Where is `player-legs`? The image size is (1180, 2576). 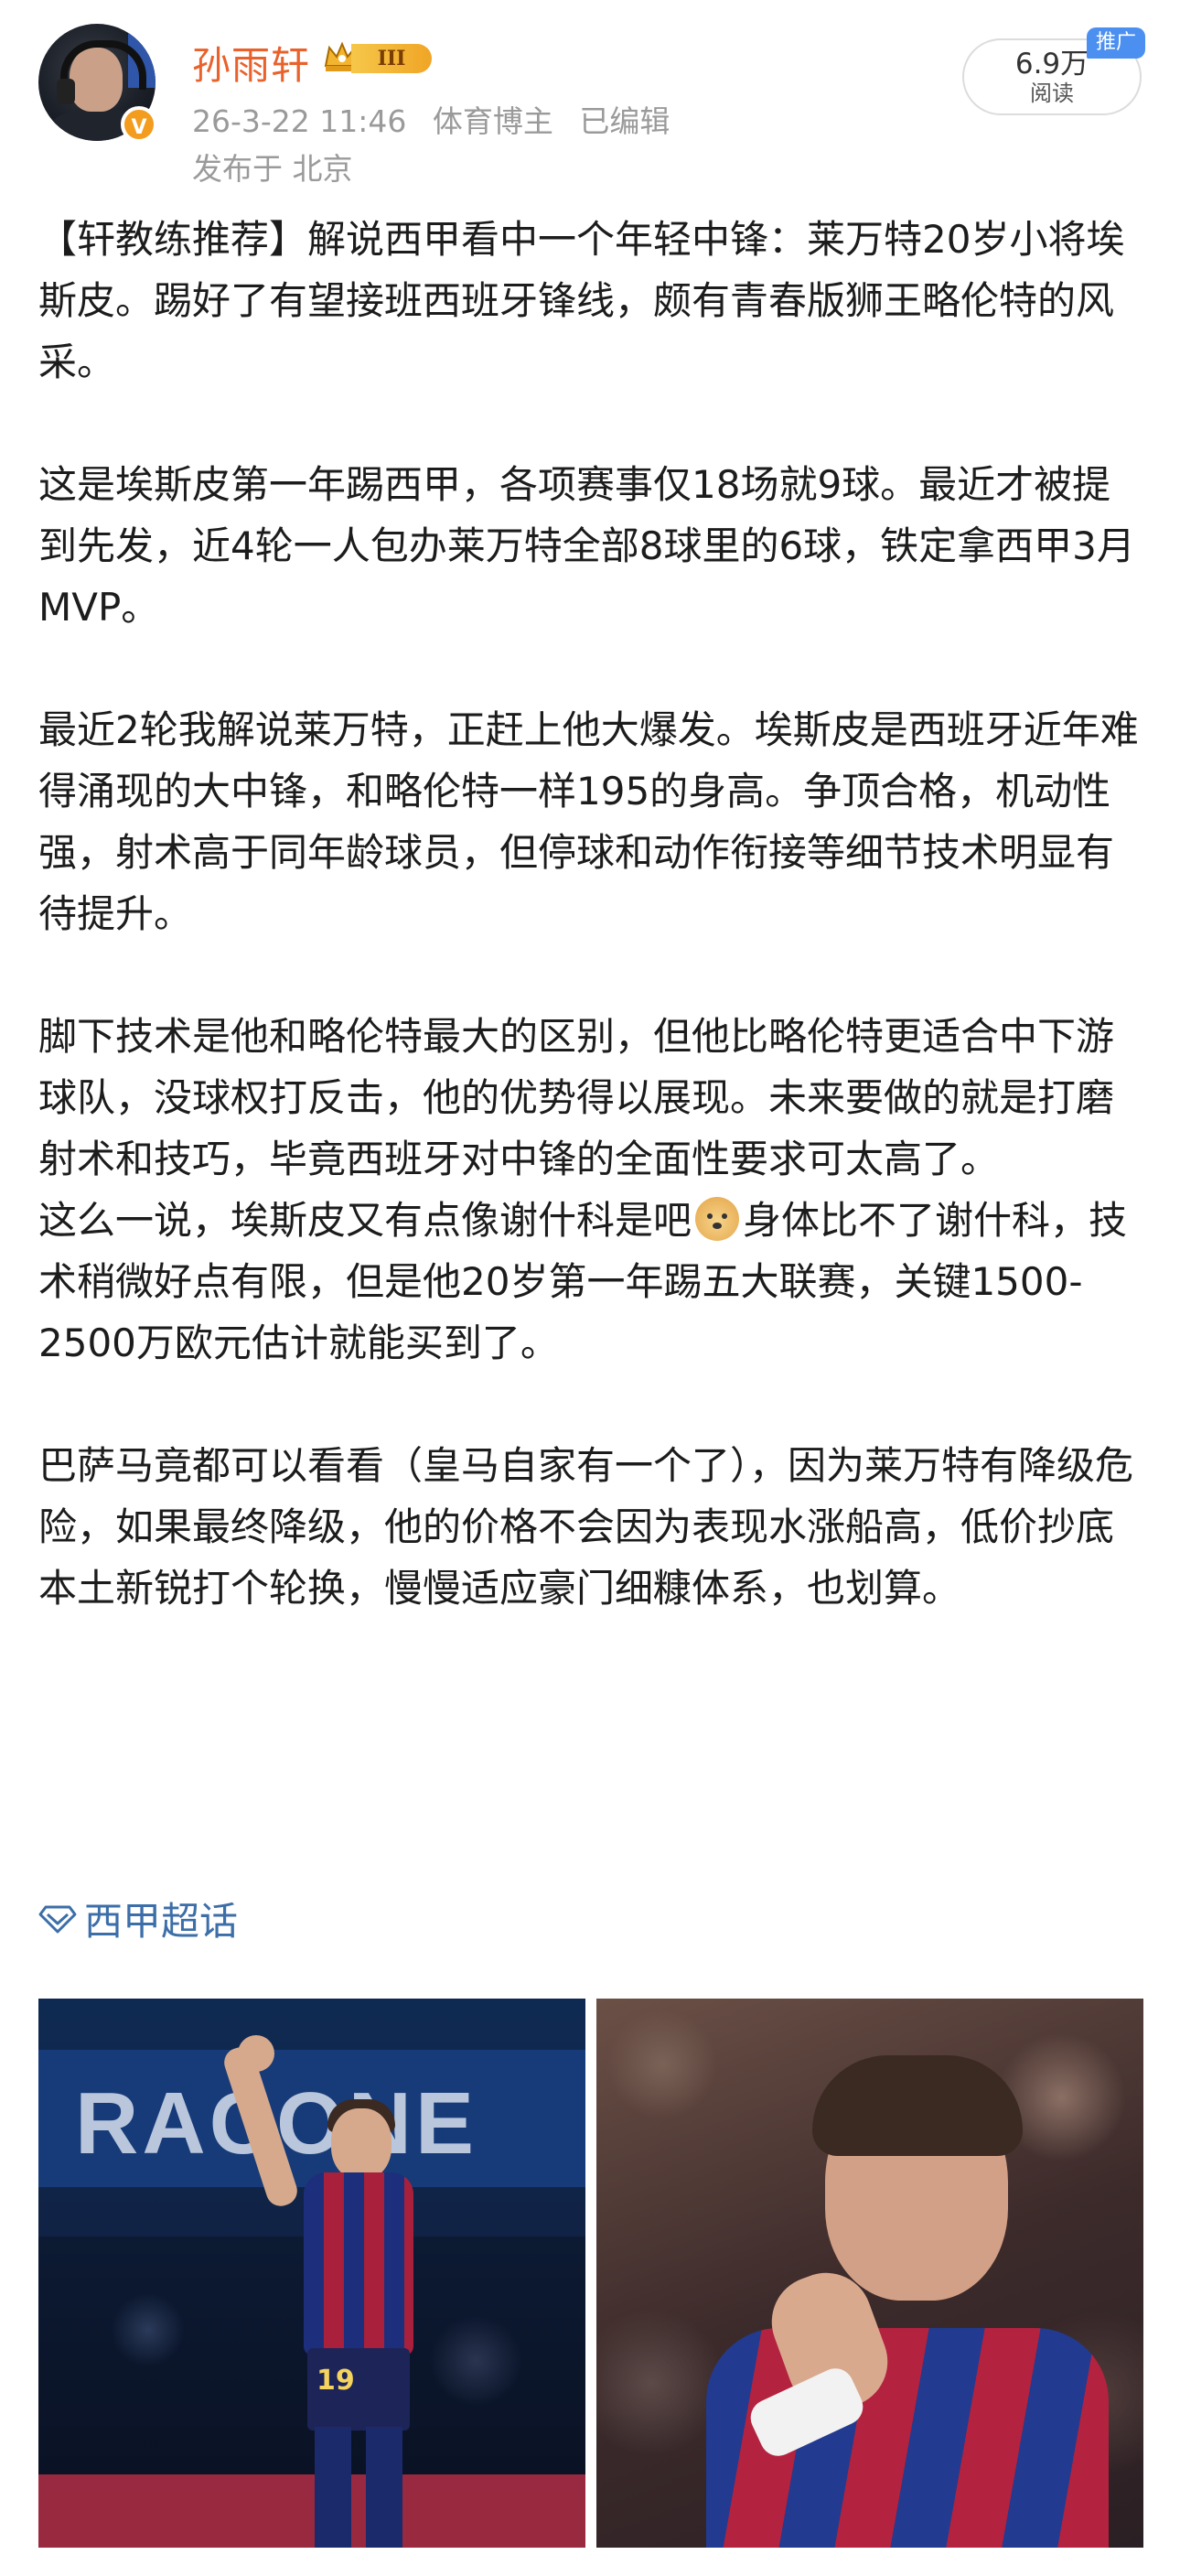 player-legs is located at coordinates (358, 2487).